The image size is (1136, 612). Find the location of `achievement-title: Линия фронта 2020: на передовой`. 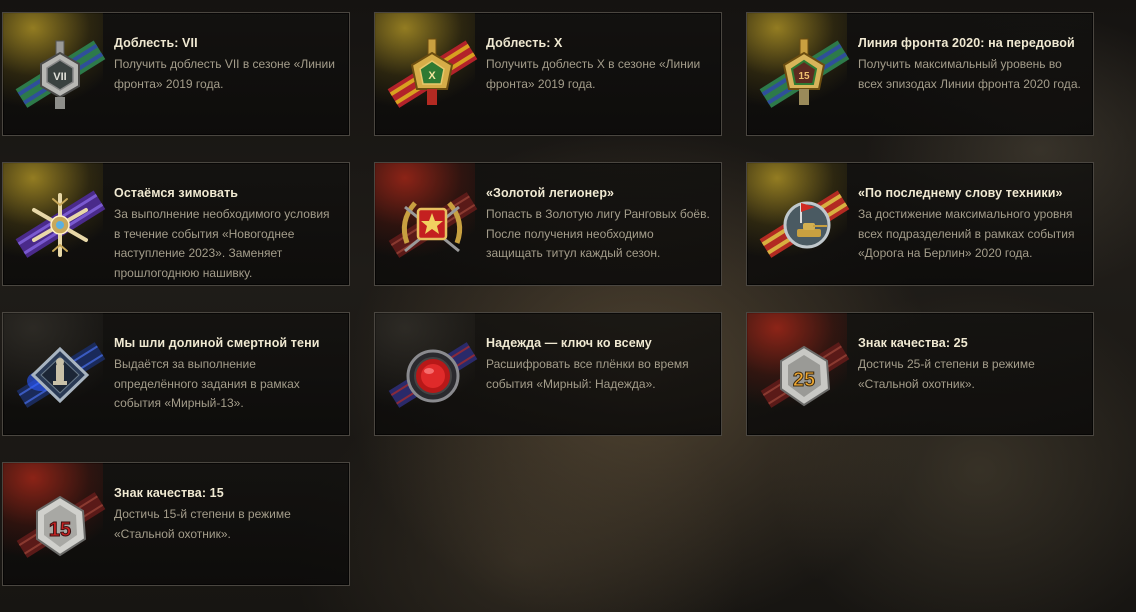

achievement-title: Линия фронта 2020: на передовой is located at coordinates (966, 43).